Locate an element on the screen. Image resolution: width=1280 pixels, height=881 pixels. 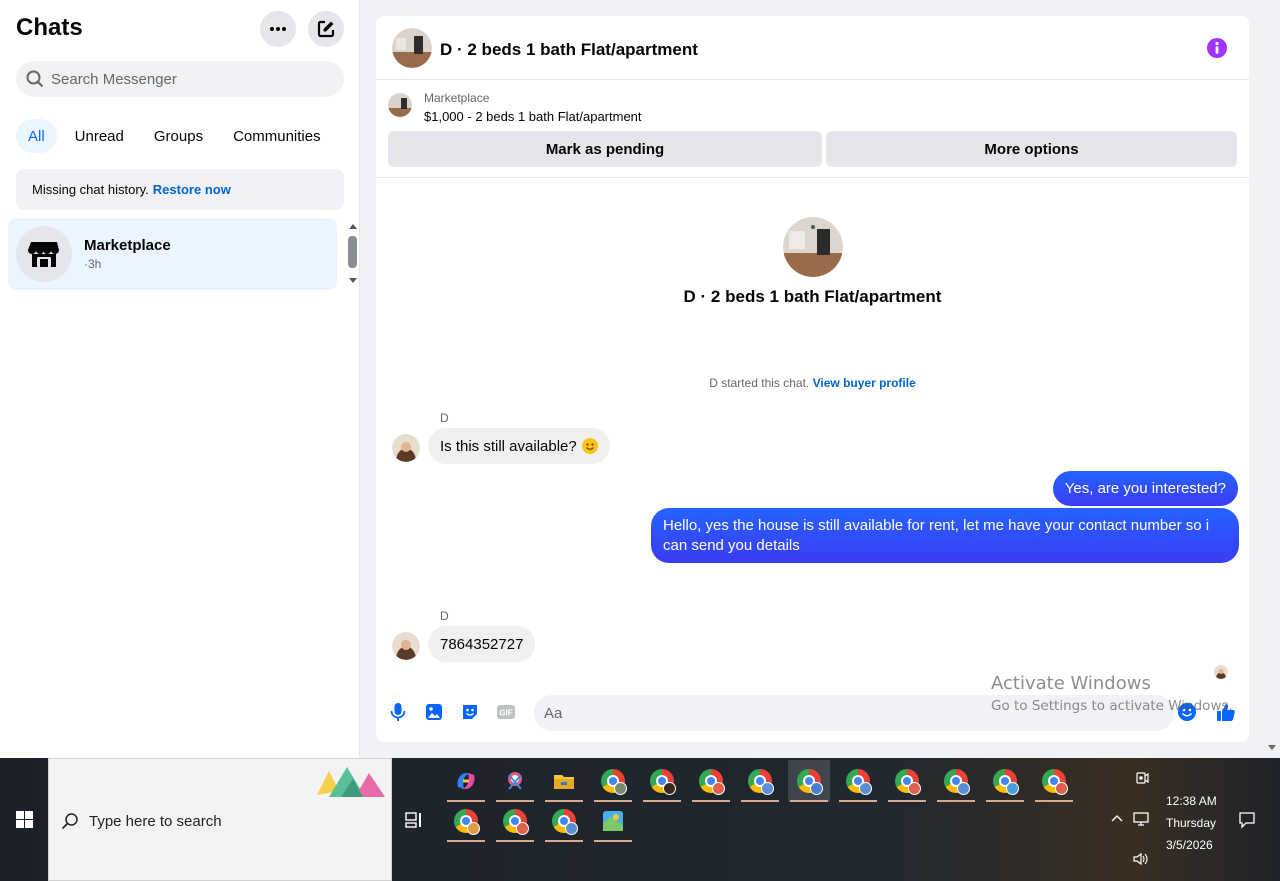
taskbar-clock: 12:38 AM Thursday 3/5/2026 is located at coordinates (1191, 823).